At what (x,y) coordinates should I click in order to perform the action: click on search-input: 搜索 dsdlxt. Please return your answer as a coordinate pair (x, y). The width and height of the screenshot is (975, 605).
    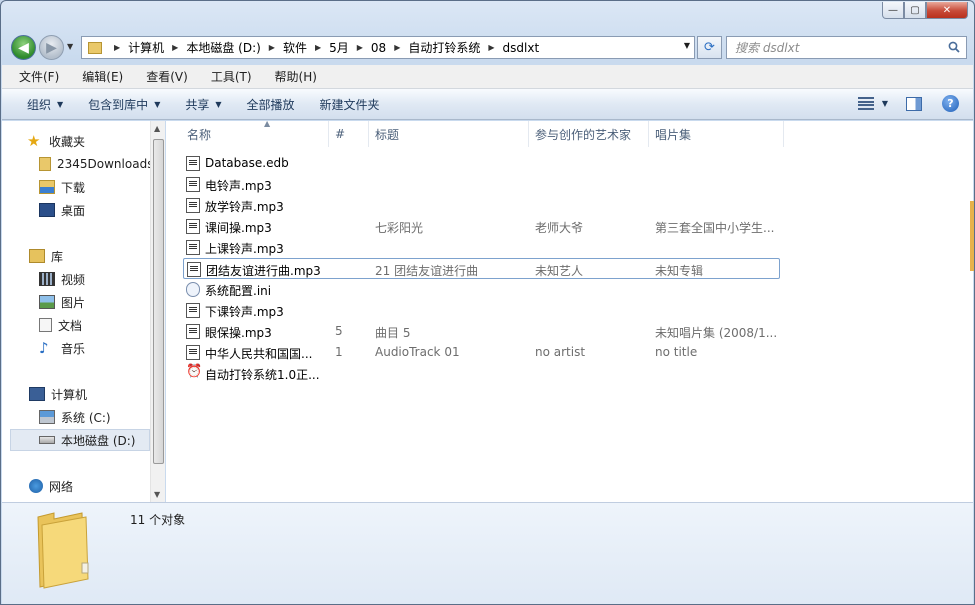
    Looking at the image, I should click on (846, 47).